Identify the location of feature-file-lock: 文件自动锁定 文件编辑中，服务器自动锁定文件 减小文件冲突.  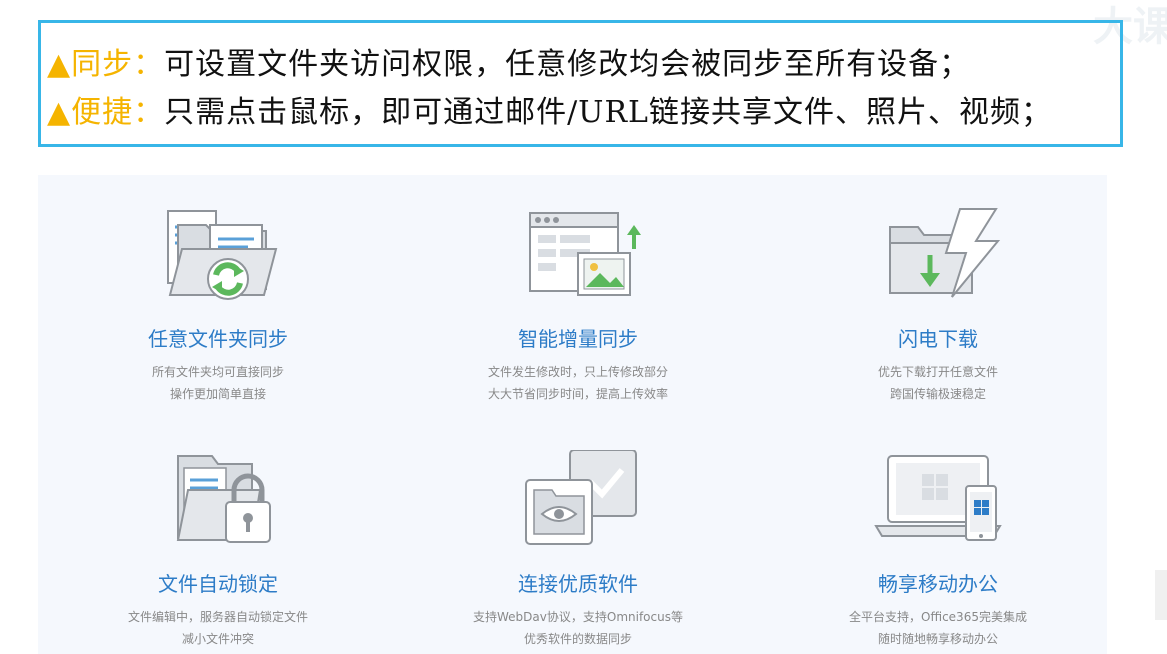
(218, 550).